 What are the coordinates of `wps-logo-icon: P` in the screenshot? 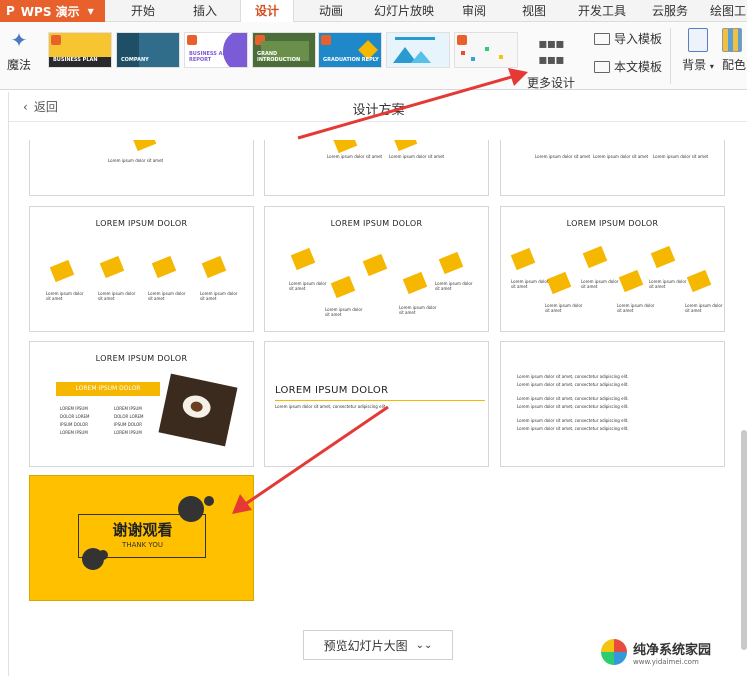 It's located at (10, 11).